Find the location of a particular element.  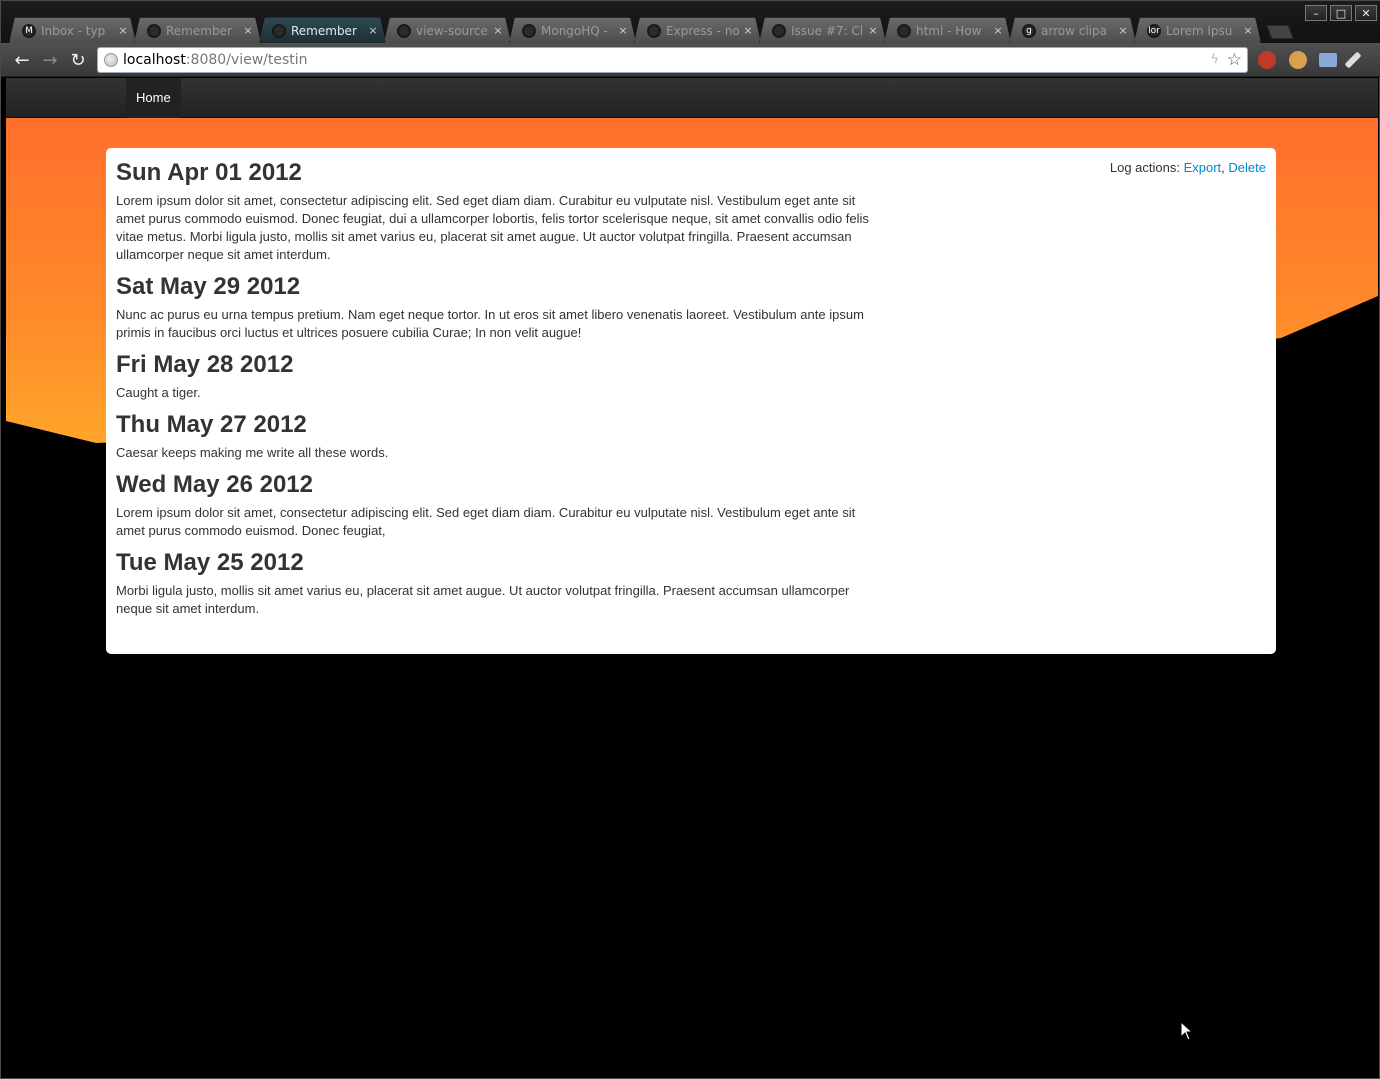

address-bar: localhost :8080/view/testin ϟ ☆ is located at coordinates (672, 60).